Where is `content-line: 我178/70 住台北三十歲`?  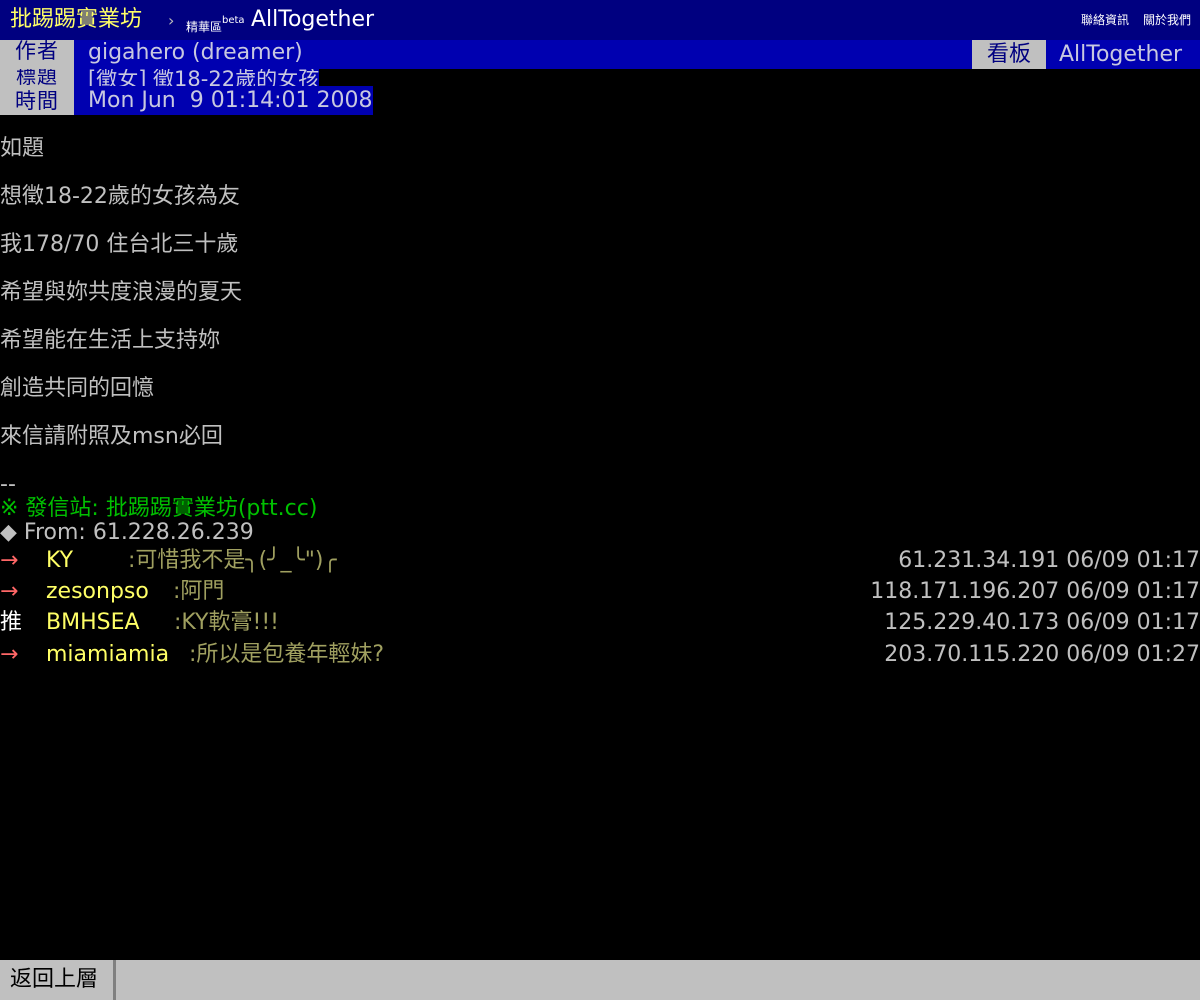
content-line: 我178/70 住台北三十歲 is located at coordinates (119, 244).